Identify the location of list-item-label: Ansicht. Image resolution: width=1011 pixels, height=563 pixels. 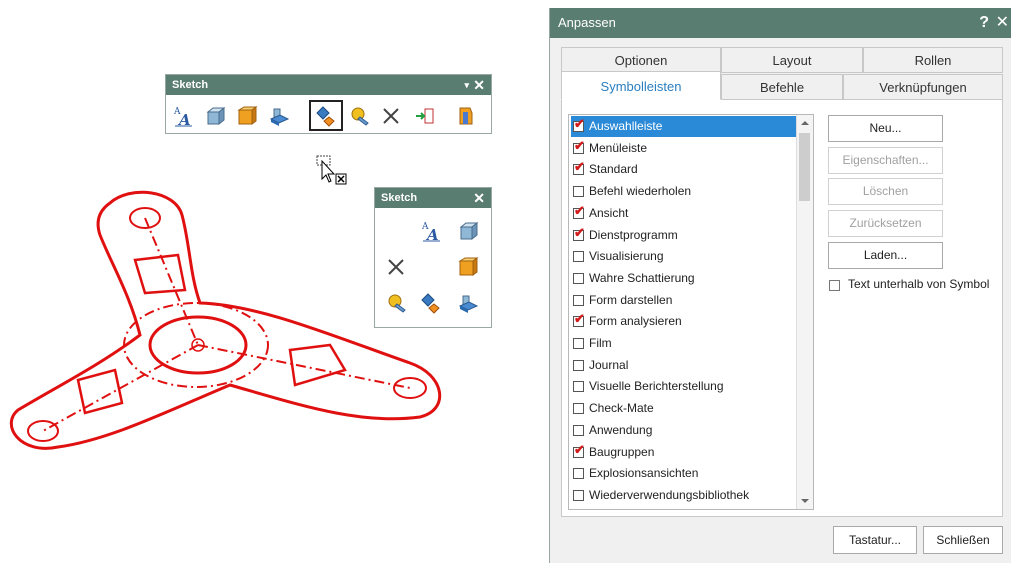
(609, 212).